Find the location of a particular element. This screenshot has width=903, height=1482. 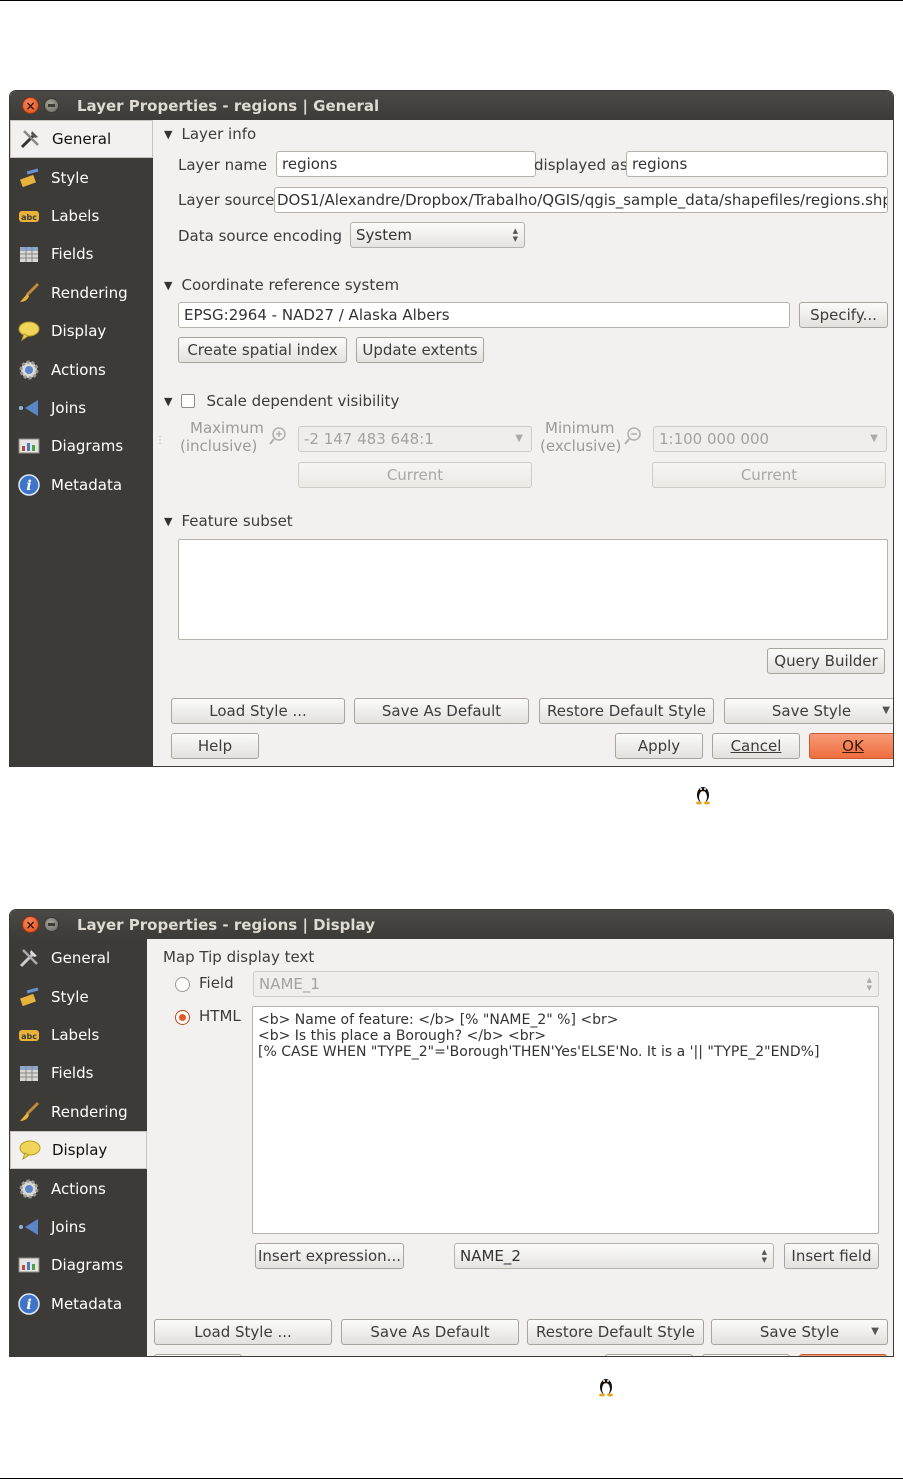

sidebar-item-label: Style is located at coordinates (70, 177).